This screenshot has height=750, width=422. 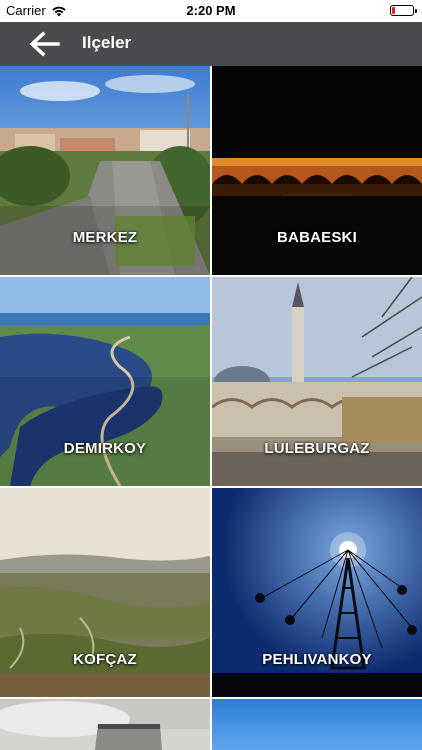 What do you see at coordinates (105, 592) in the screenshot?
I see `district-tile-kofcaz: KOFÇAZ` at bounding box center [105, 592].